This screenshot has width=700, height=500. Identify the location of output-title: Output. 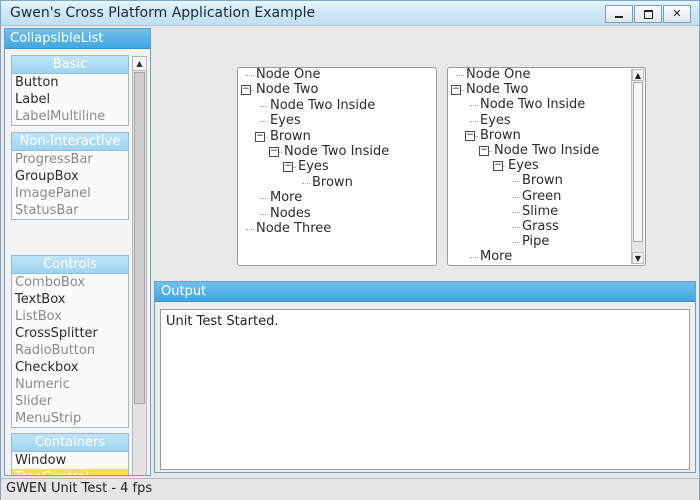
(425, 292).